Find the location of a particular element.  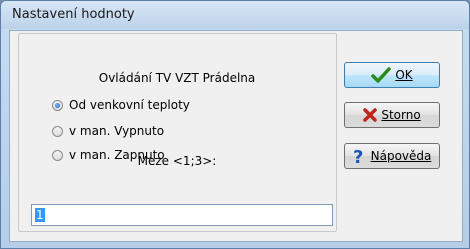

radio-man-vypnuto: v man. Vypnuto is located at coordinates (108, 131).